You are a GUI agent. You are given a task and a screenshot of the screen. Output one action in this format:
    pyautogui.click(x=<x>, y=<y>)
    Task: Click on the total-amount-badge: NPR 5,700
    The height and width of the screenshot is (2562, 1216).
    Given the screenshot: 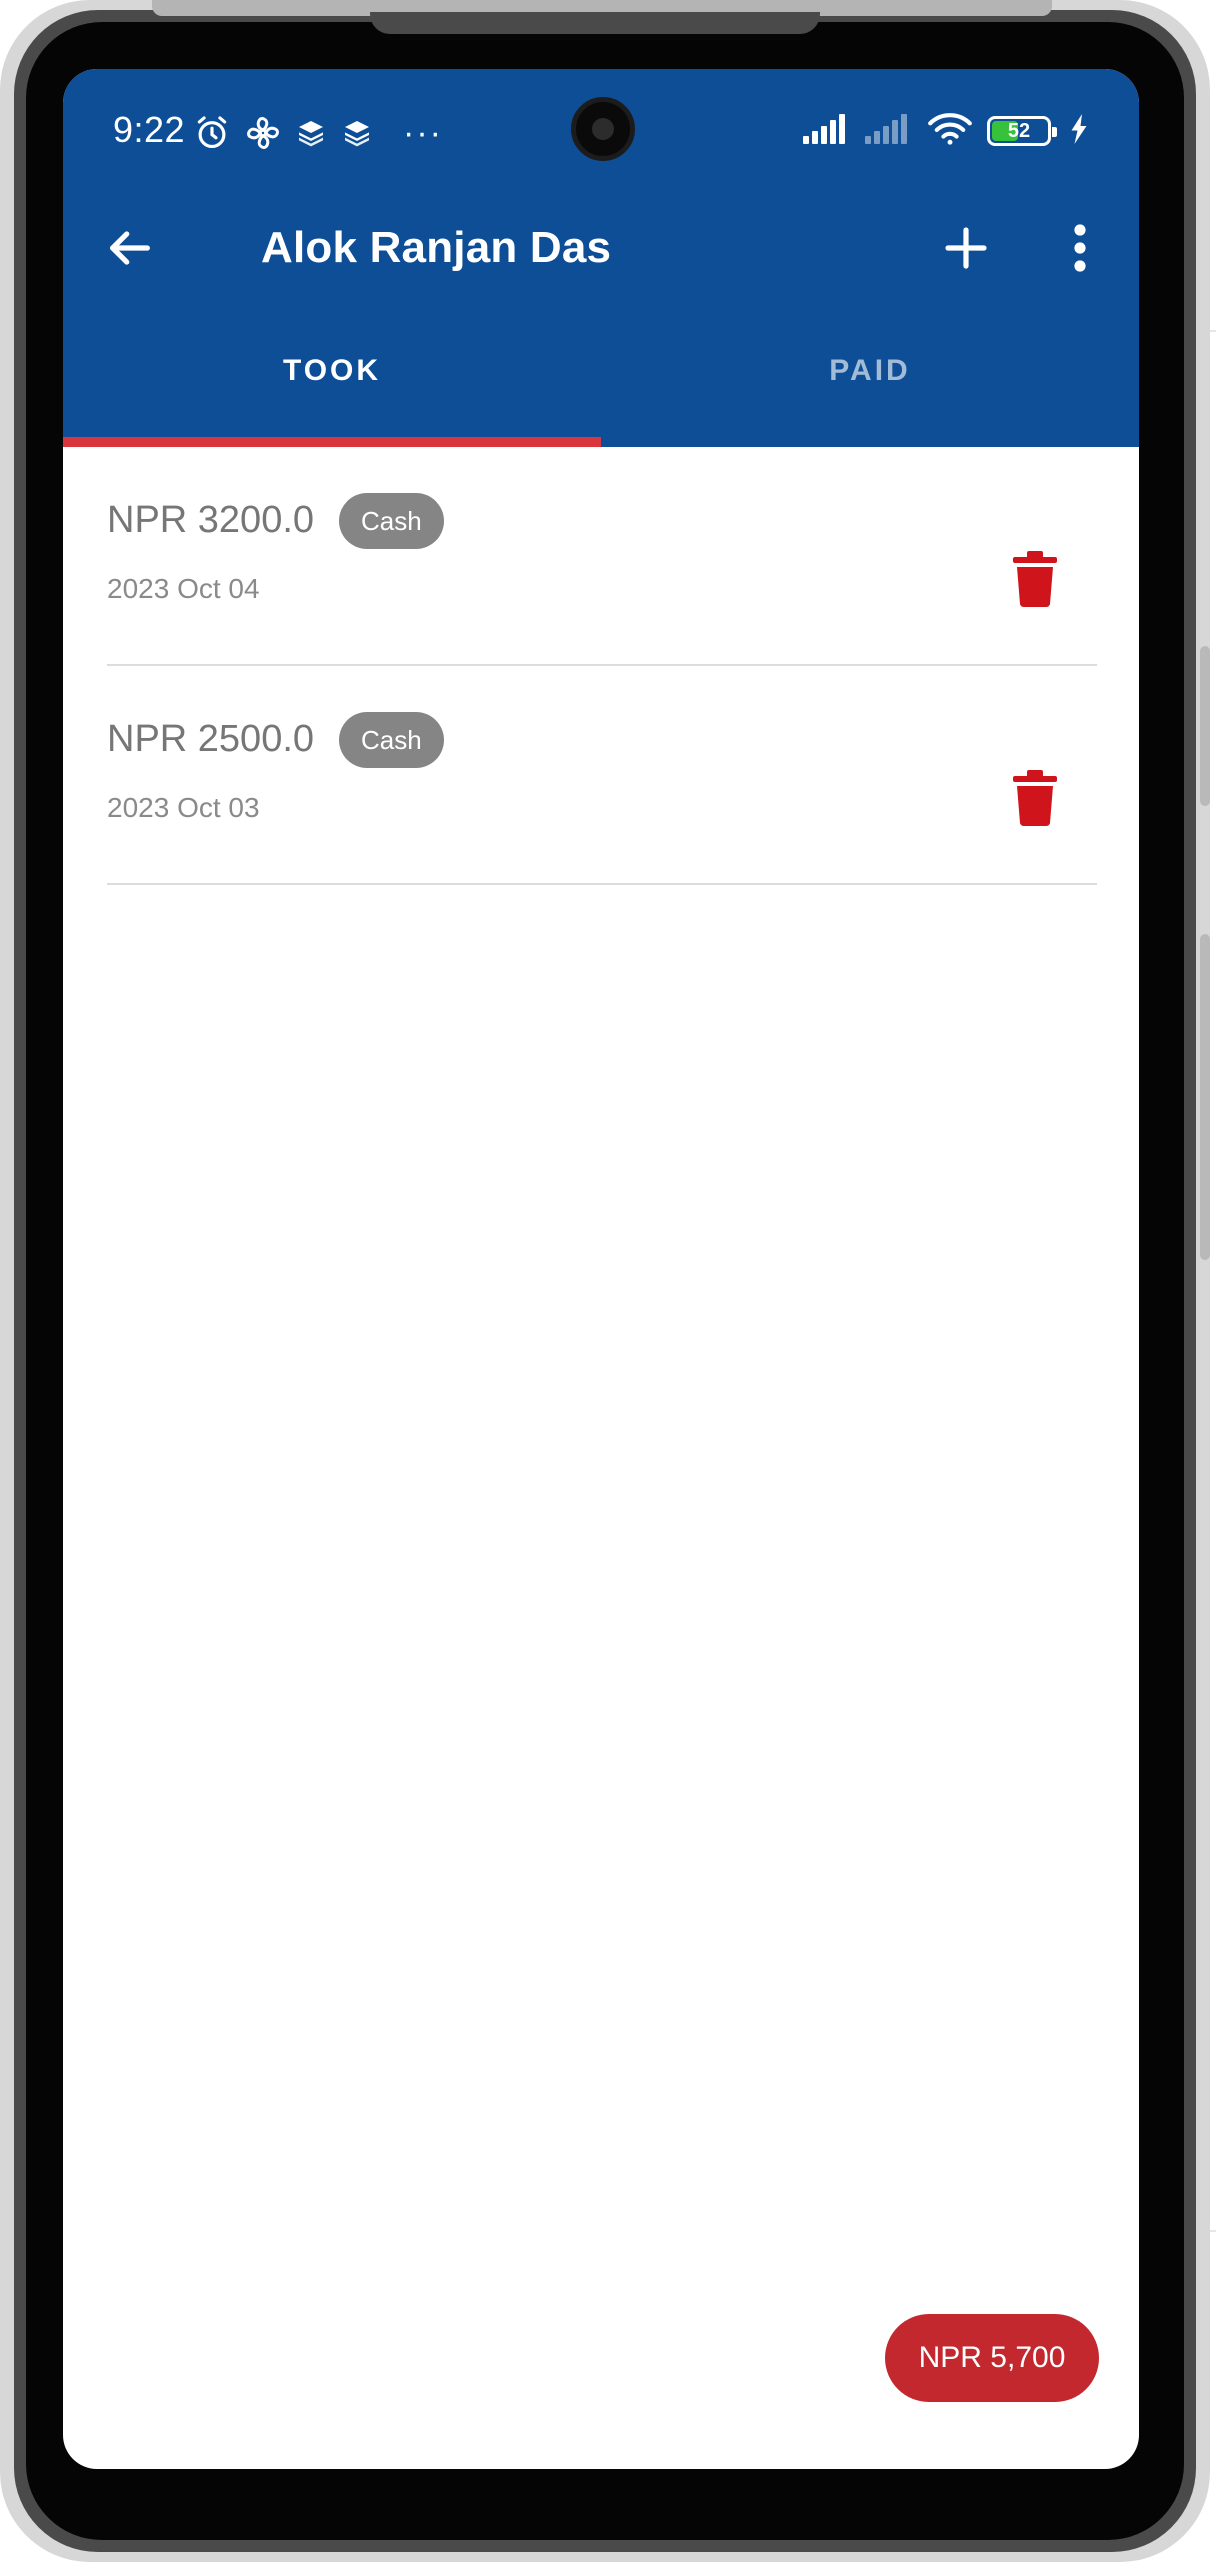 What is the action you would take?
    pyautogui.click(x=992, y=2358)
    